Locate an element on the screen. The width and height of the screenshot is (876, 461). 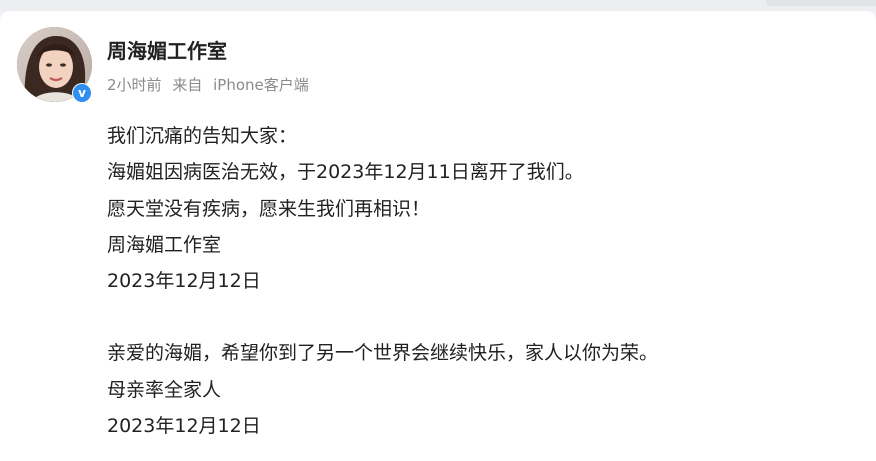
author-name: 周海媚工作室 is located at coordinates (167, 49).